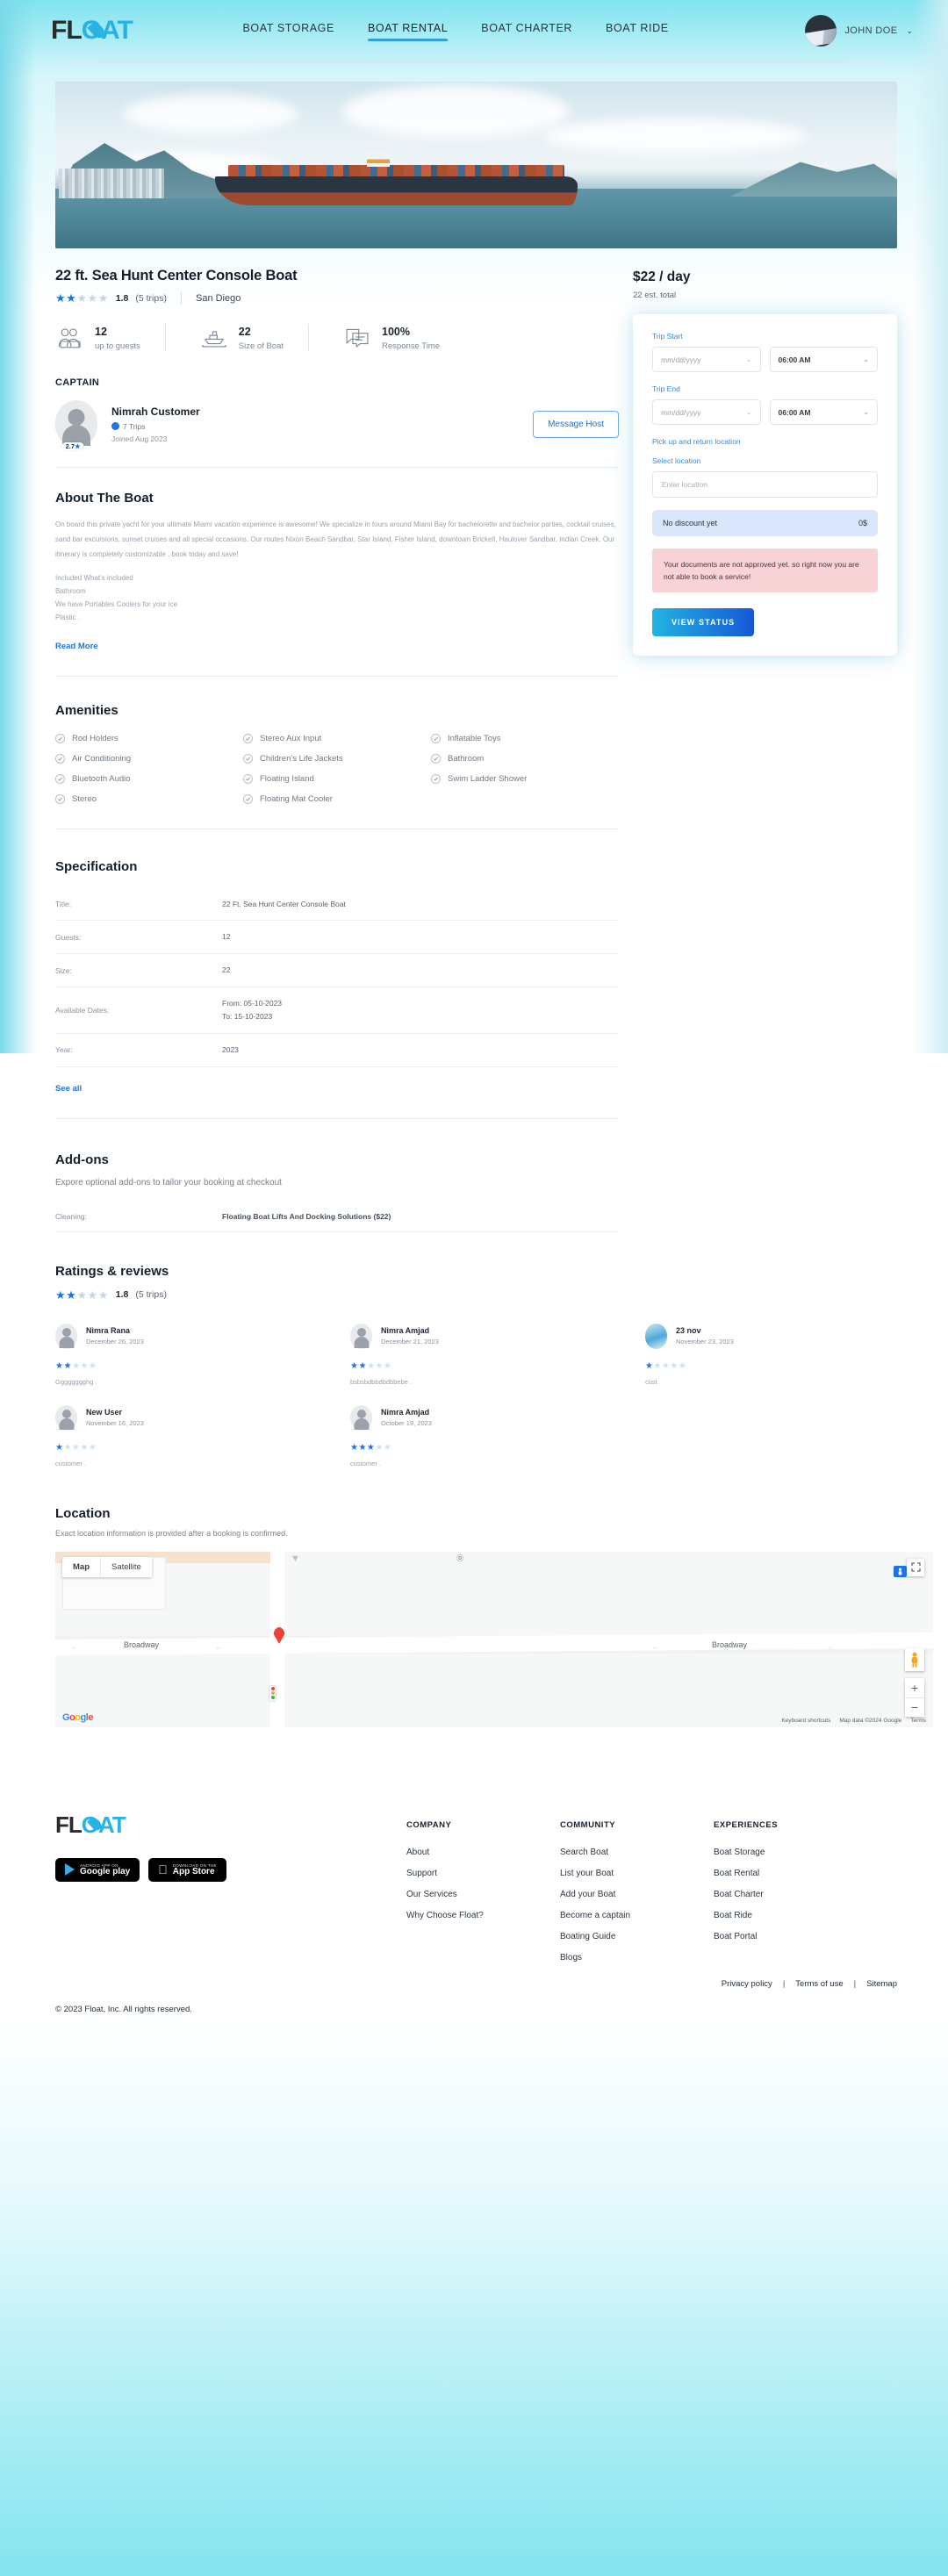  What do you see at coordinates (637, 1895) in the screenshot?
I see `footer-link-add-your-boat: Add your Boat` at bounding box center [637, 1895].